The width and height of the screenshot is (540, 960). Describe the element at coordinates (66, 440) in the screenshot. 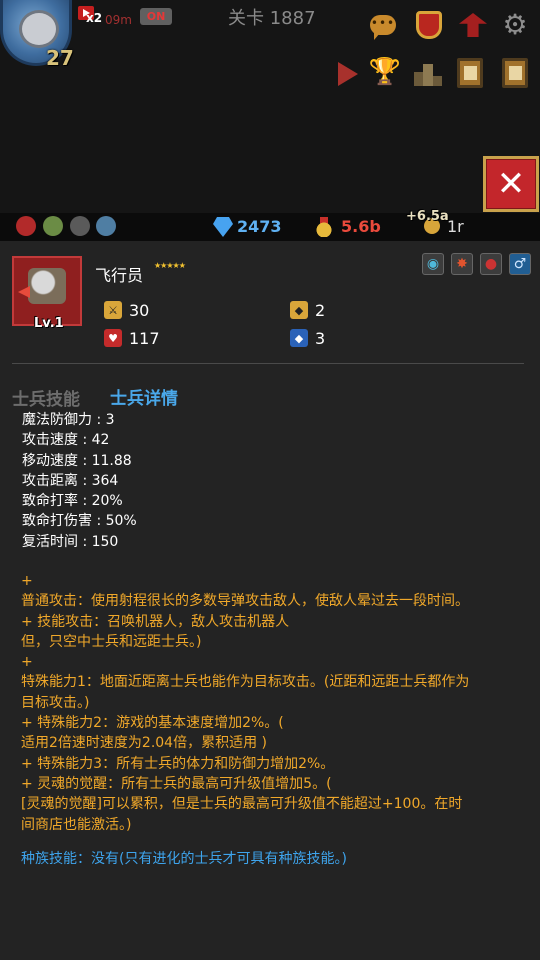

I see `attribute-row: 攻击速度 : 42` at that location.